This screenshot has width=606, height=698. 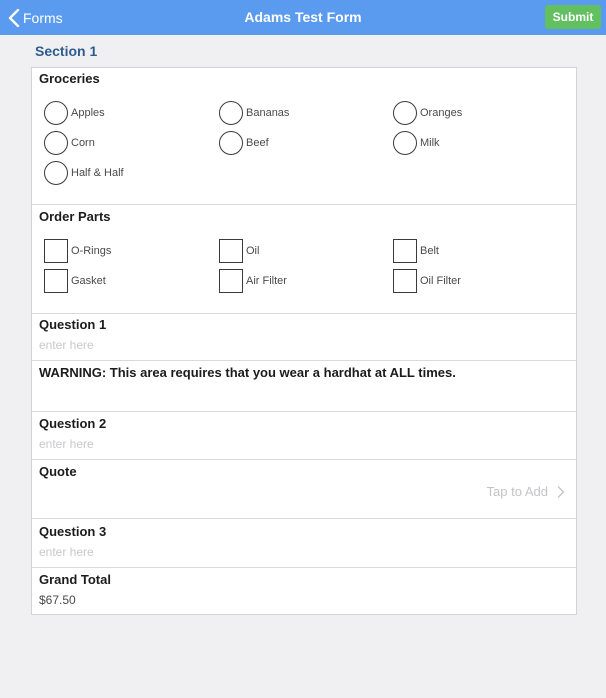 I want to click on groceries-label: Groceries, so click(x=69, y=78).